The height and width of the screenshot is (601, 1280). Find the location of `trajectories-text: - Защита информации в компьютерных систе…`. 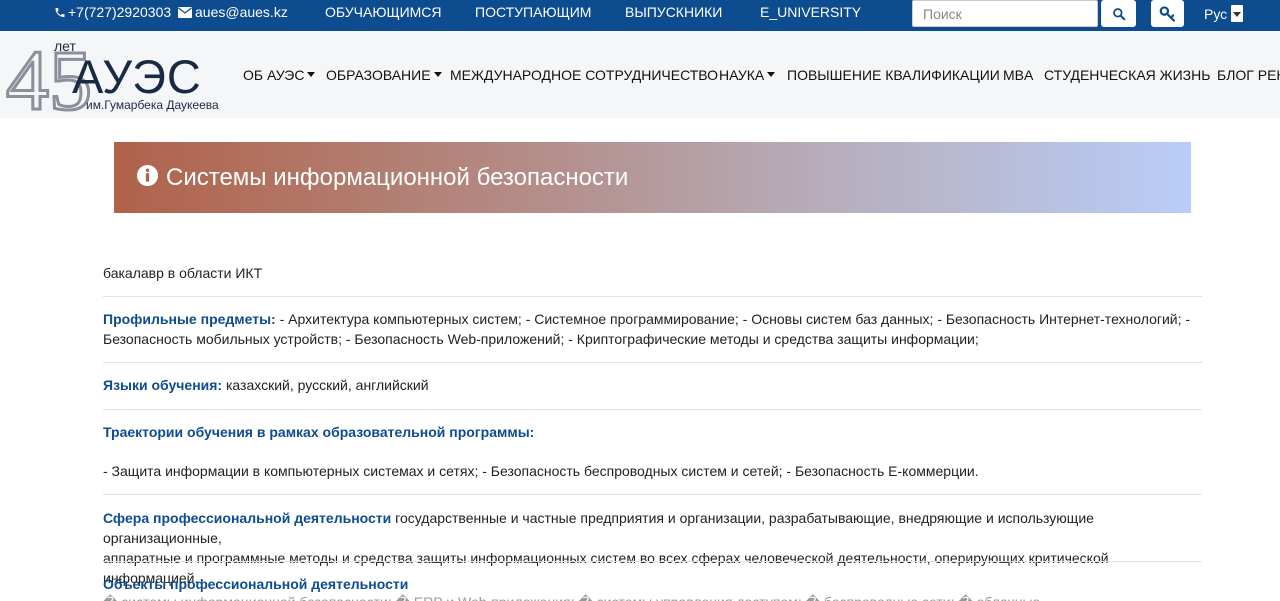

trajectories-text: - Защита информации в компьютерных систе… is located at coordinates (541, 471).